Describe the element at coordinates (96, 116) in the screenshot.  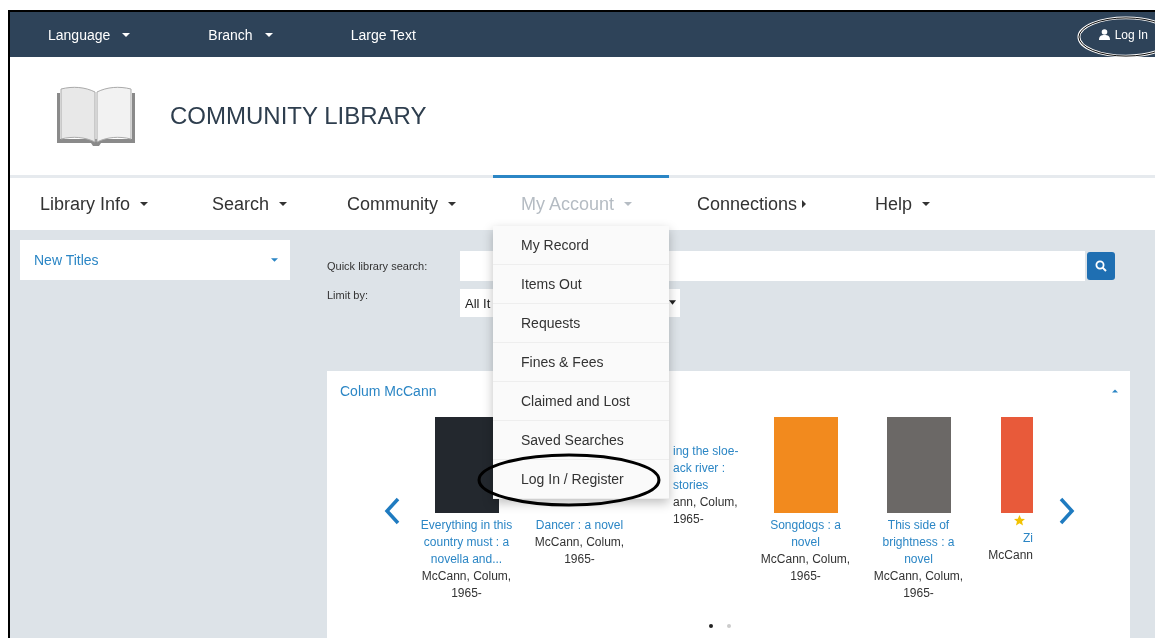
I see `open-book-icon` at that location.